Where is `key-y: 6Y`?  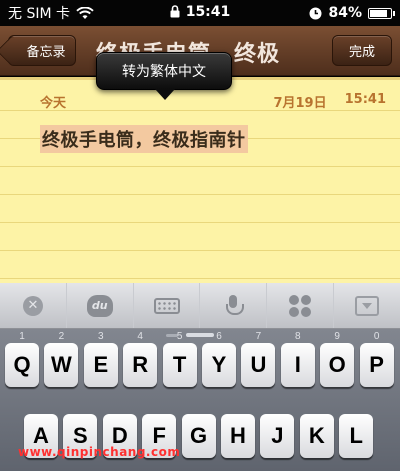
key-y: 6Y is located at coordinates (219, 359).